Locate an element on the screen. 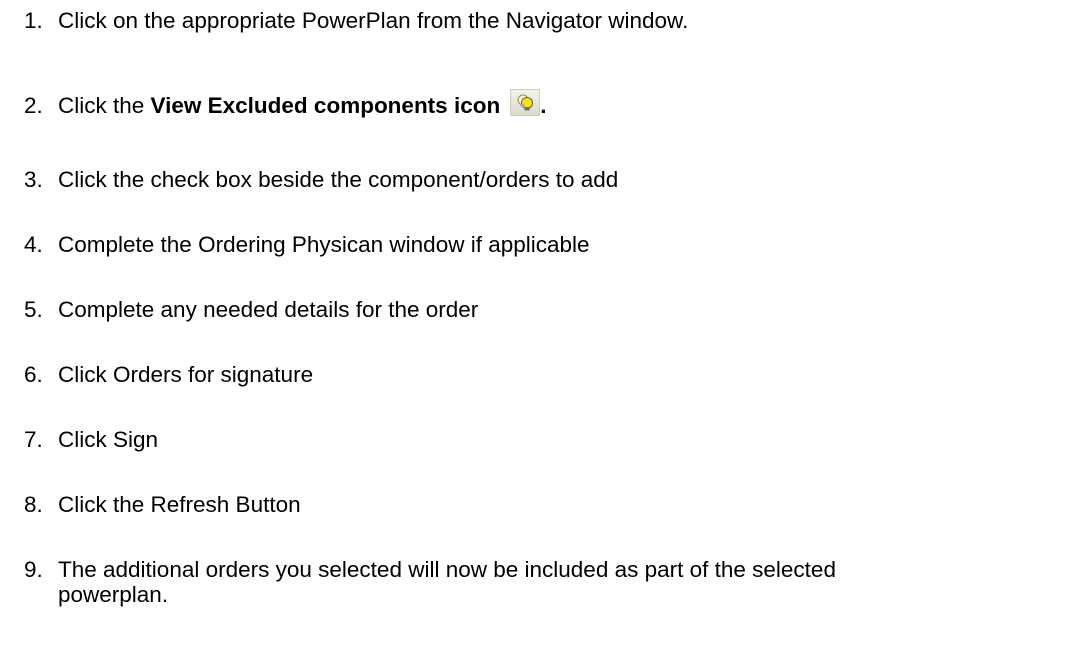 The image size is (1079, 667). step-number: 5. is located at coordinates (33, 309).